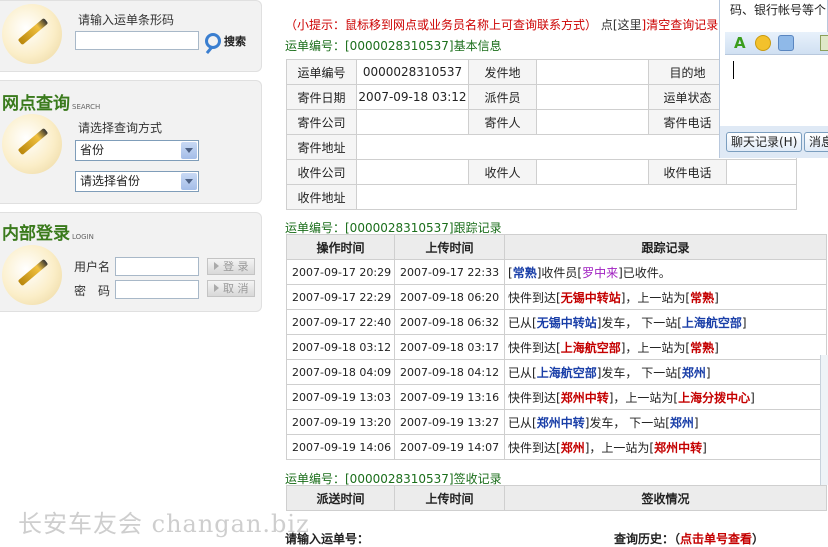 The image size is (828, 547). What do you see at coordinates (449, 397) in the screenshot?
I see `upload-time-cell: 2007-09-19 13:16` at bounding box center [449, 397].